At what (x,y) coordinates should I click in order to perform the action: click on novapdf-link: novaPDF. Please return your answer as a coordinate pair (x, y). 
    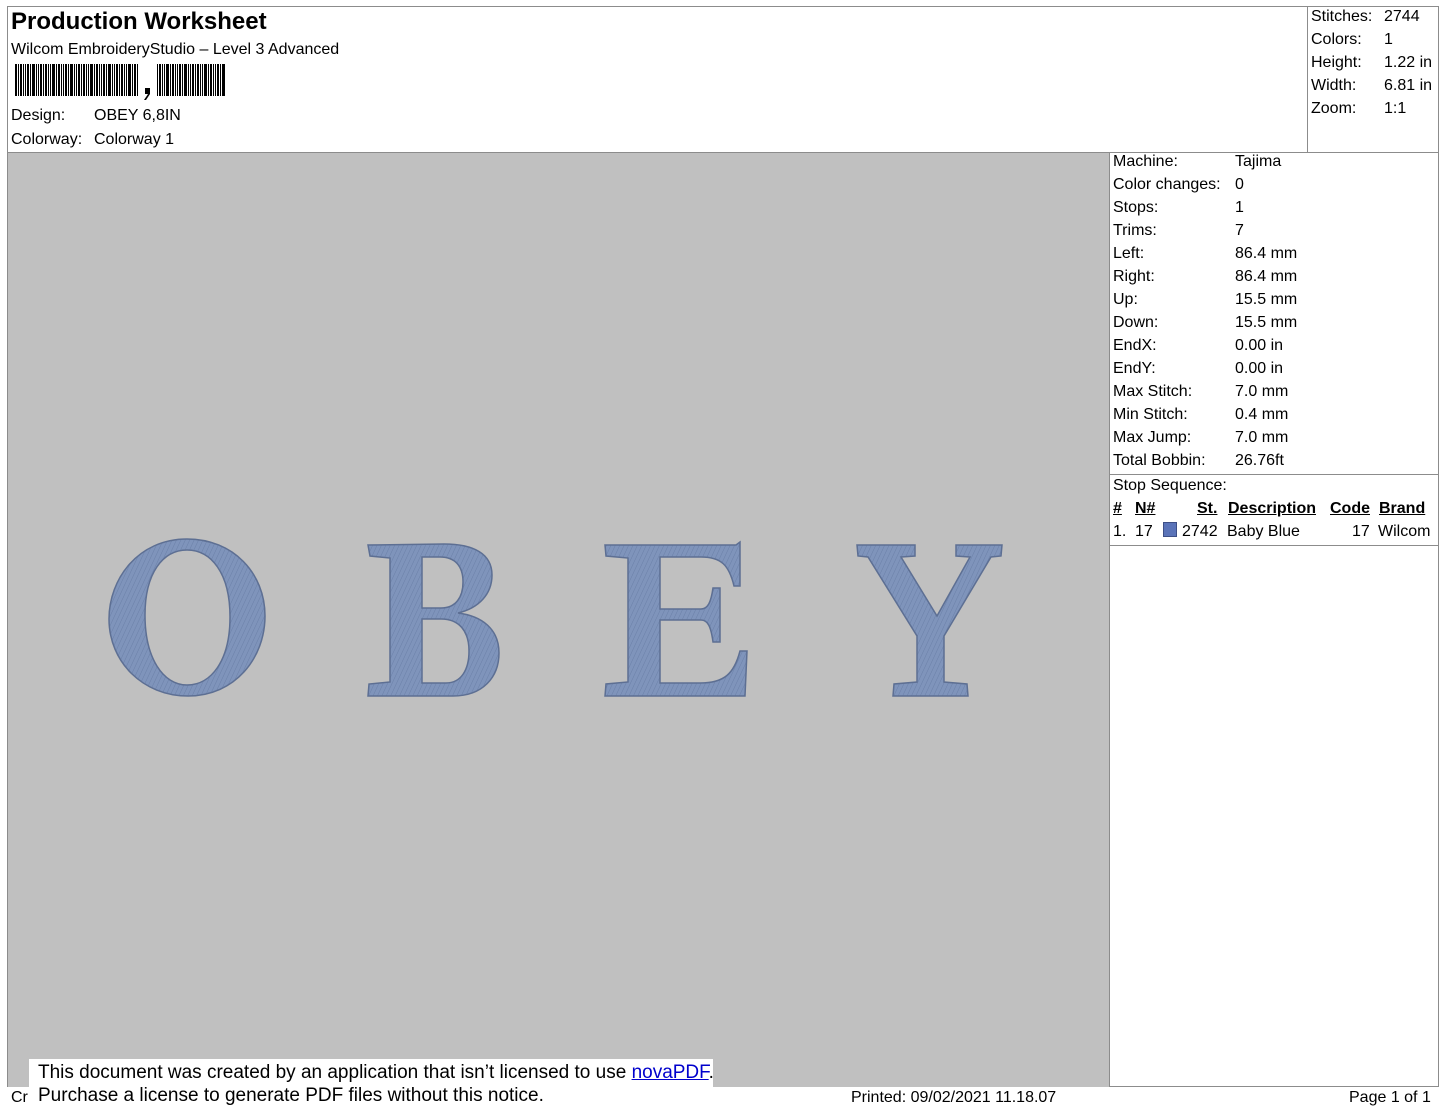
    Looking at the image, I should click on (670, 1072).